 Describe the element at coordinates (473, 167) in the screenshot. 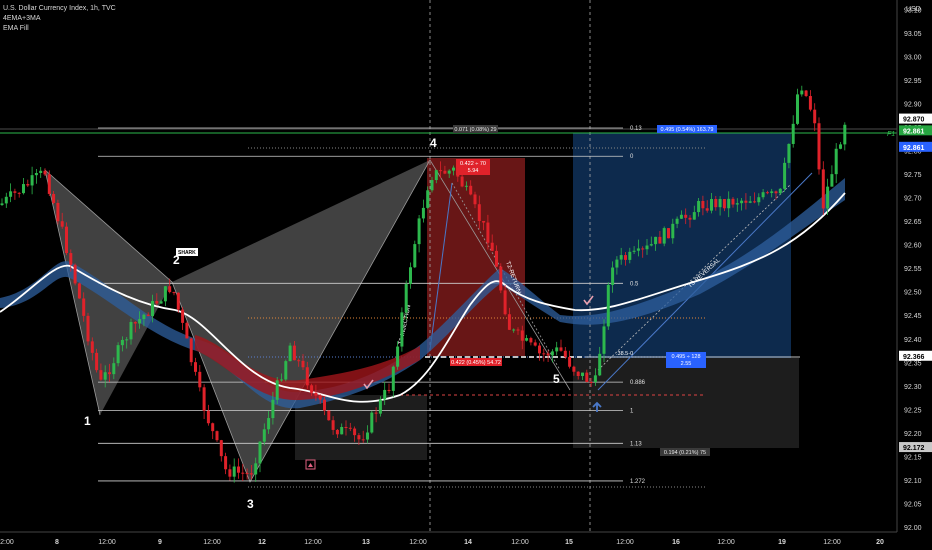

I see `short-stop-label: 0.422 ÷ 705.94` at that location.